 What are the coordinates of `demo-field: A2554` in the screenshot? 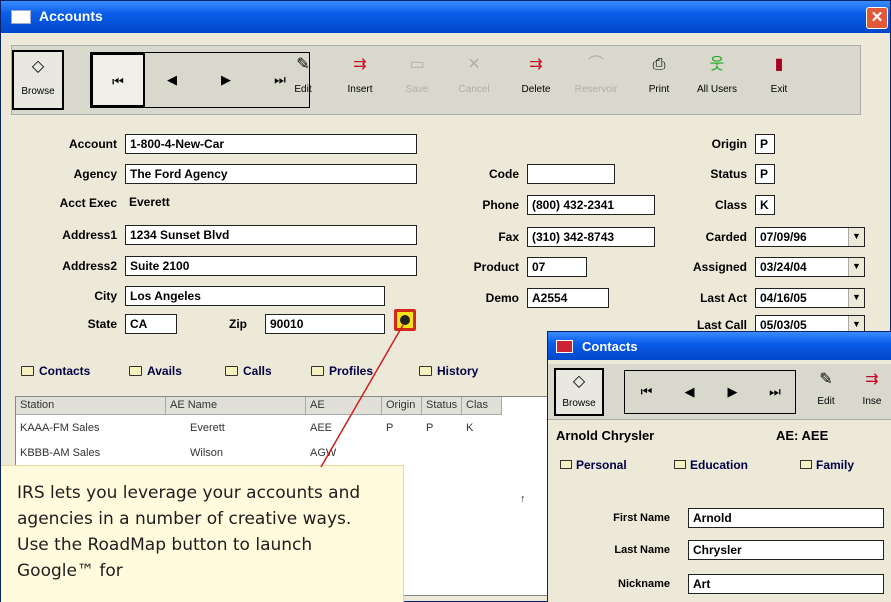 It's located at (568, 298).